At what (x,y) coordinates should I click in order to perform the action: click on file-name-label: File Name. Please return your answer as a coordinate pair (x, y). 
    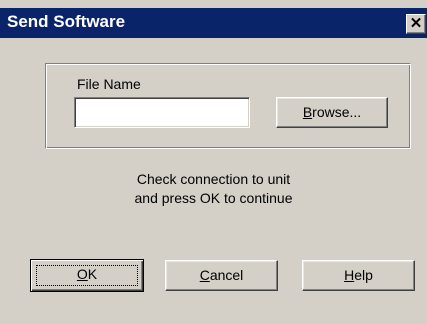
    Looking at the image, I should click on (109, 84).